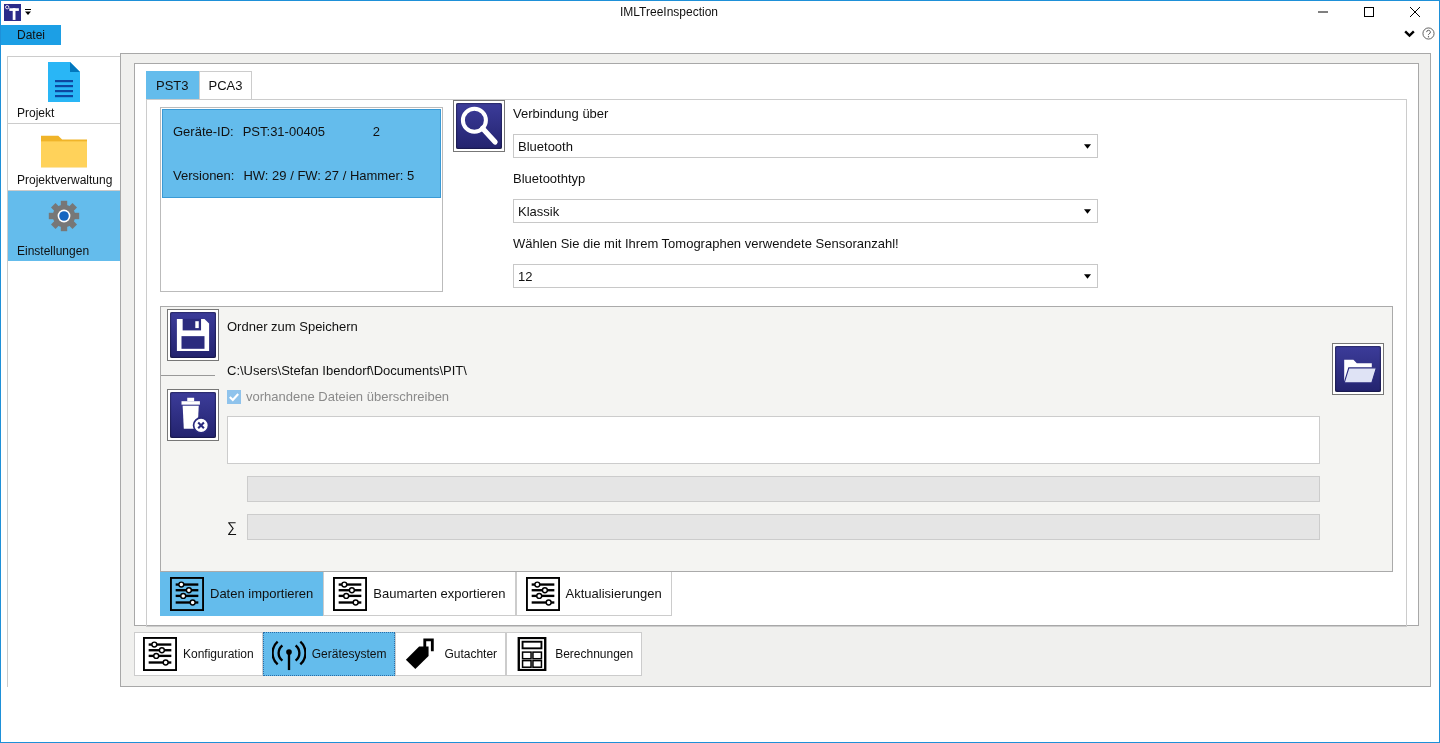 The width and height of the screenshot is (1440, 743). What do you see at coordinates (198, 654) in the screenshot?
I see `bottom-tab: Konfiguration` at bounding box center [198, 654].